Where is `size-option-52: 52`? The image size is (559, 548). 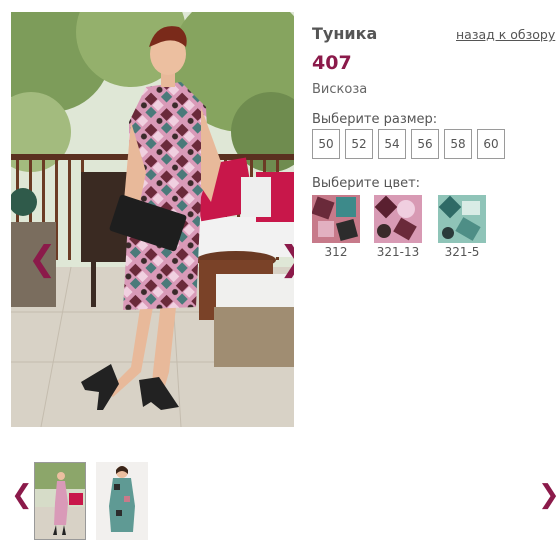 size-option-52: 52 is located at coordinates (359, 144).